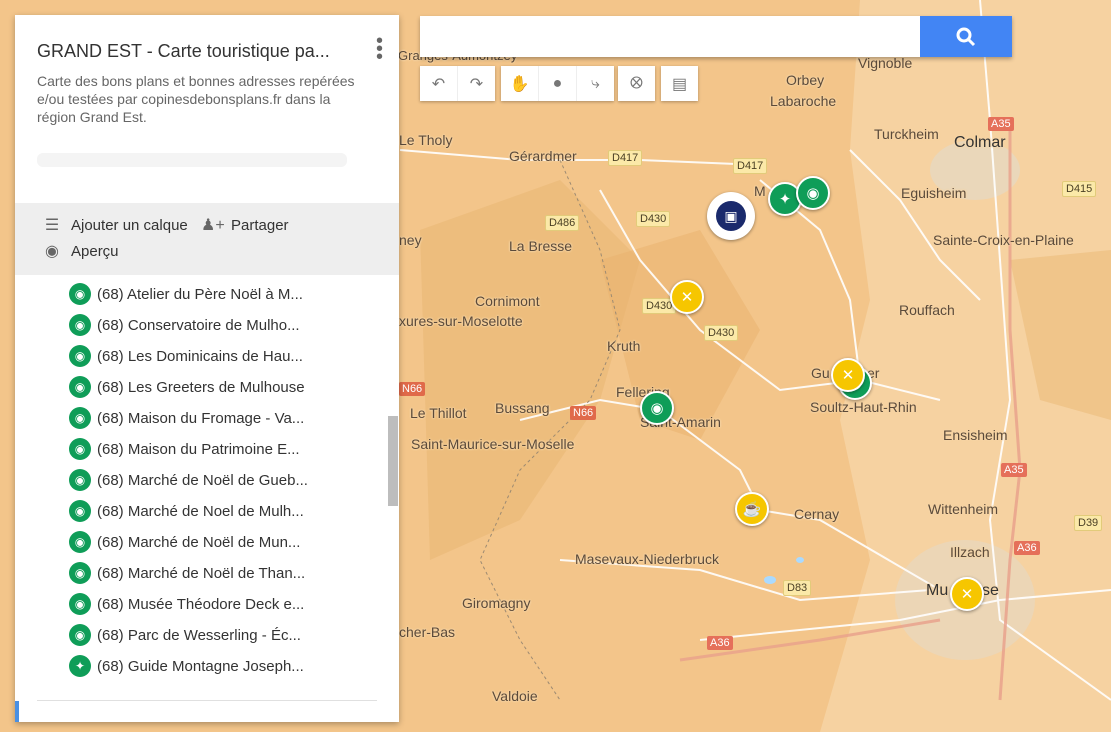 The image size is (1111, 732). What do you see at coordinates (17, 711) in the screenshot?
I see `layer-selected-indicator` at bounding box center [17, 711].